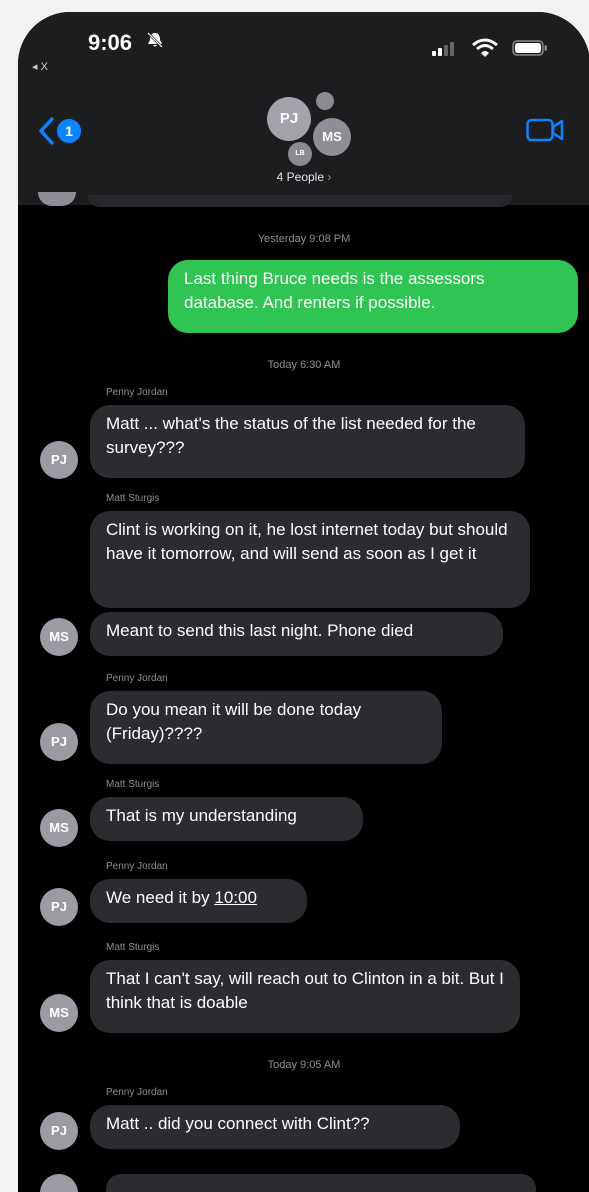 Image resolution: width=589 pixels, height=1192 pixels. Describe the element at coordinates (235, 897) in the screenshot. I see `time-link: 10:00` at that location.